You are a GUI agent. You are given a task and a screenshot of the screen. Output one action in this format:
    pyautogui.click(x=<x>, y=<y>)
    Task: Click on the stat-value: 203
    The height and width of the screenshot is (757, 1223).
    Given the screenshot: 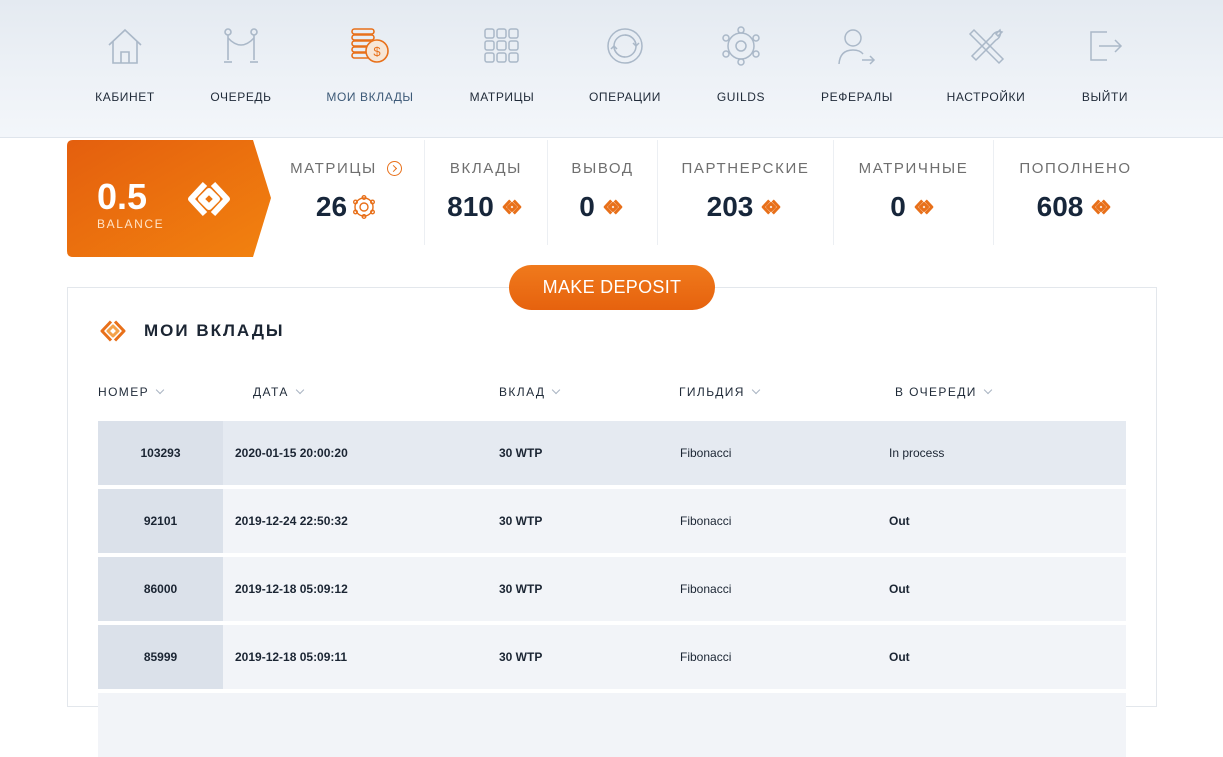 What is the action you would take?
    pyautogui.click(x=730, y=206)
    